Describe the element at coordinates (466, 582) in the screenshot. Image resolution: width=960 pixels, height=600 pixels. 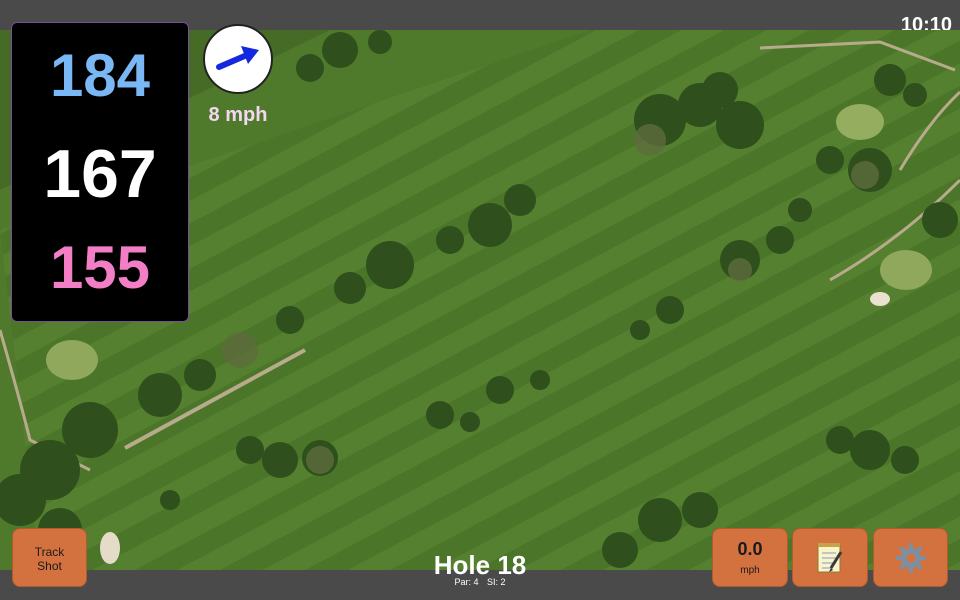
I see `hole-par: Par: 4` at that location.